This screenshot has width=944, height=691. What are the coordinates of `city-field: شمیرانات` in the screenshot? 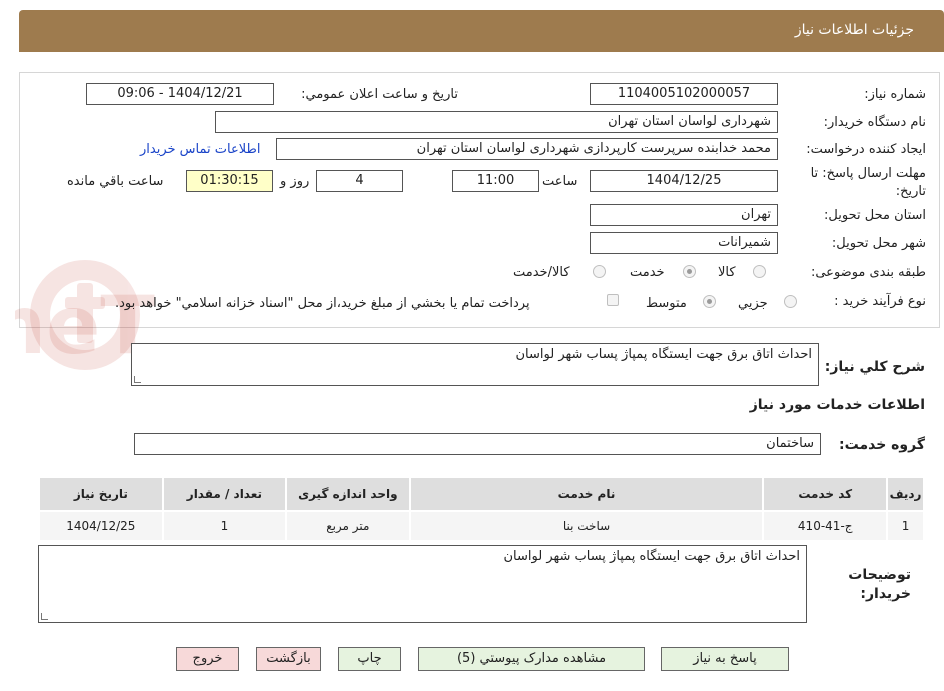 It's located at (684, 243).